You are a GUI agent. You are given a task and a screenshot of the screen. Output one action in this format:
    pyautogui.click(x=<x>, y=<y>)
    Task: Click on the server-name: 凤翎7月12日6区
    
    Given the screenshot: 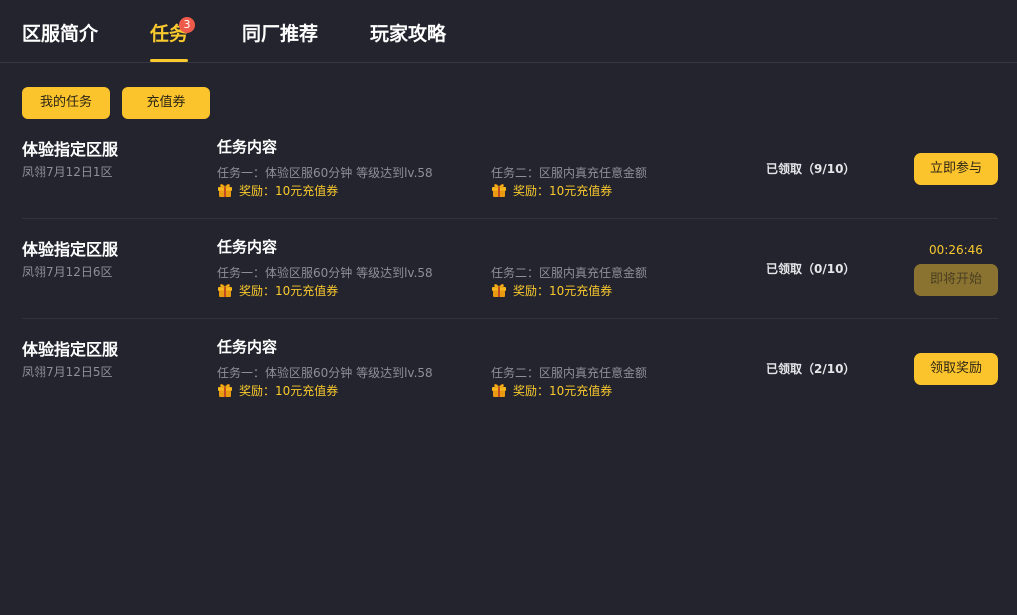 What is the action you would take?
    pyautogui.click(x=67, y=272)
    